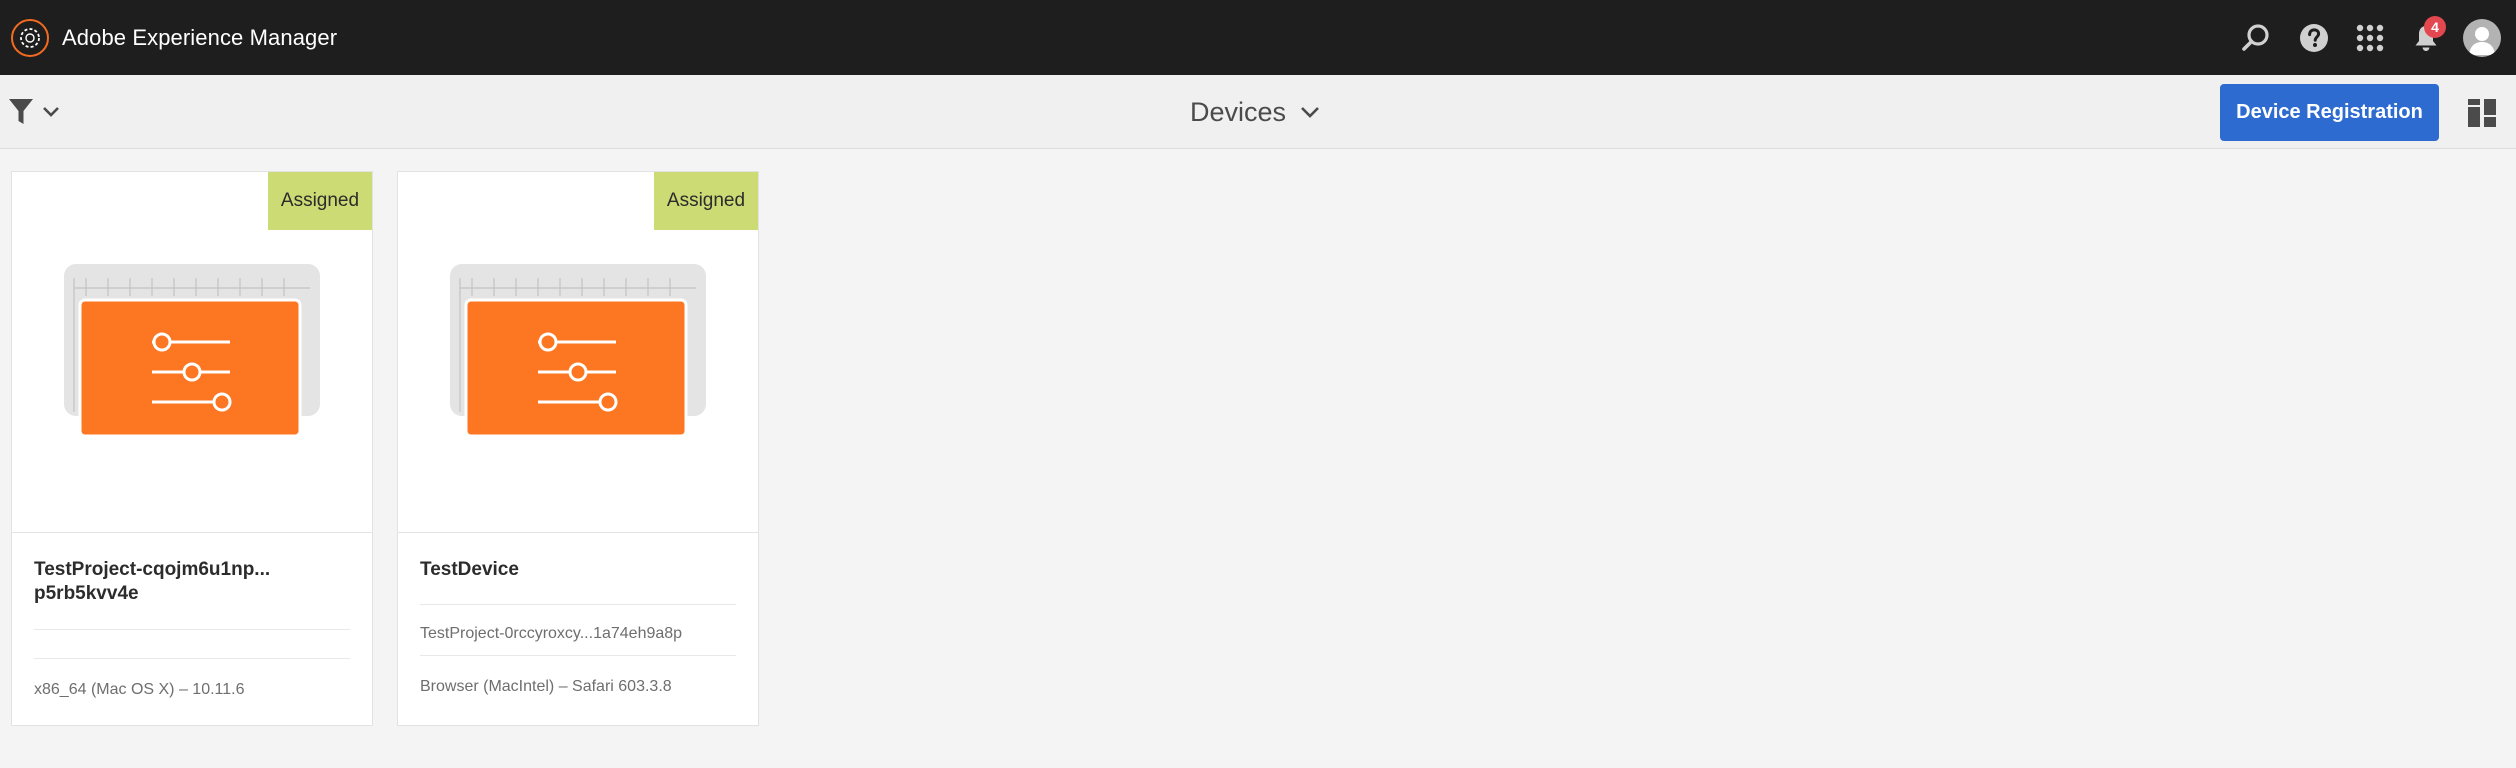  I want to click on action-bar: Devices Device Registration, so click(1258, 112).